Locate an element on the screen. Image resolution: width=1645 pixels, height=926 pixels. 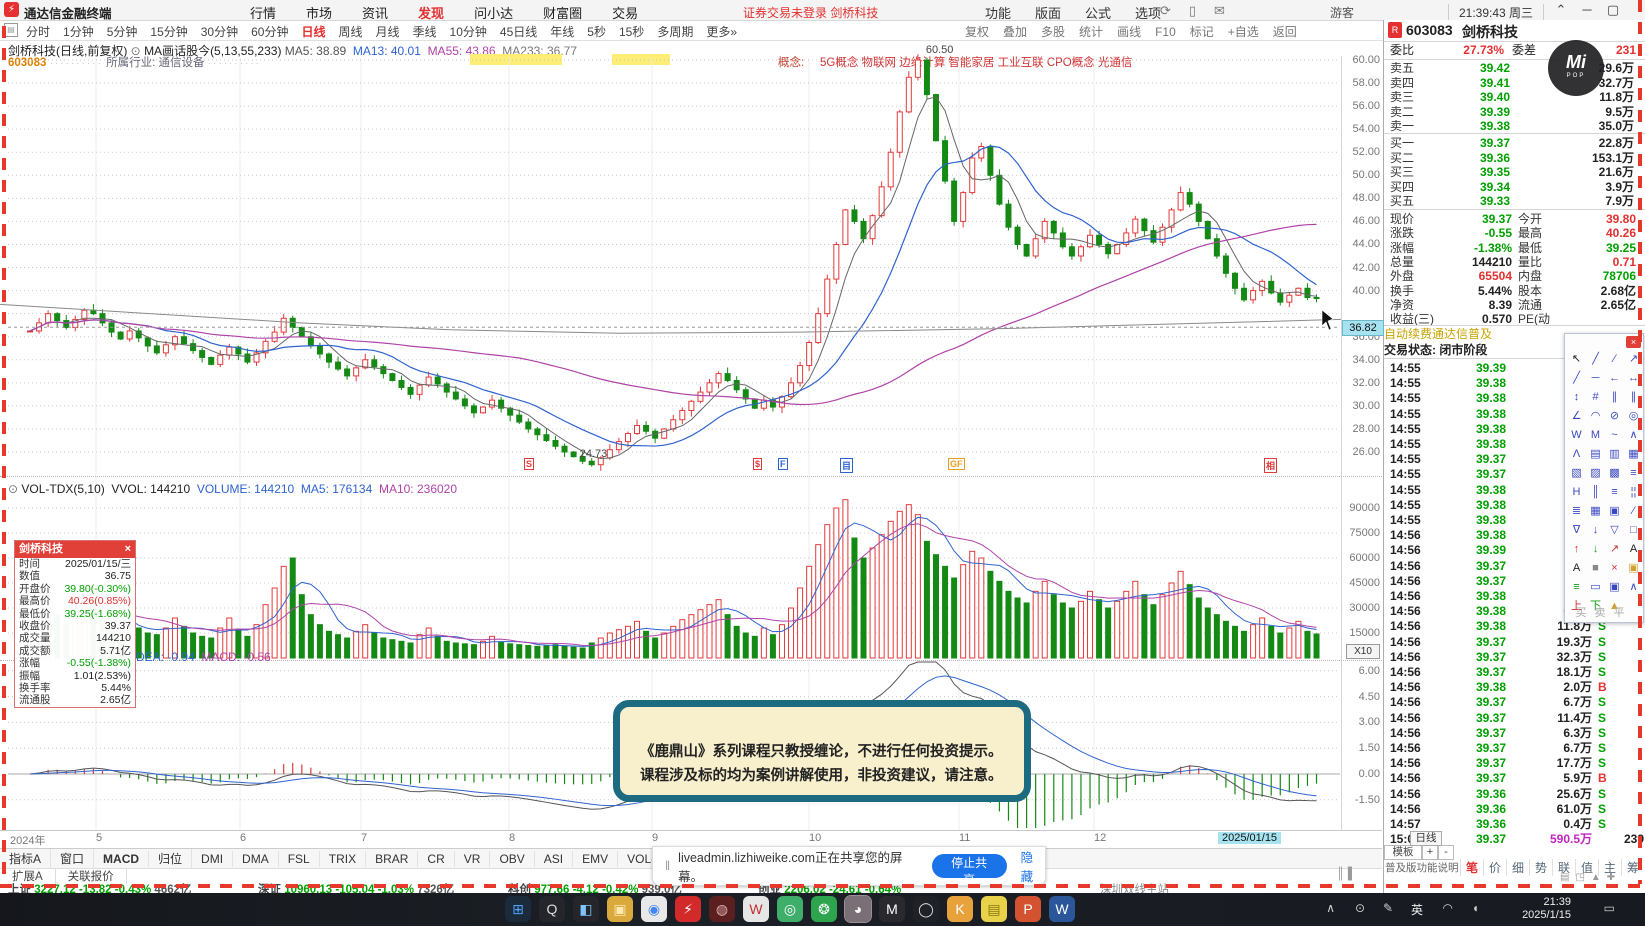
draw-tool-icon: ▦ is located at coordinates (1595, 511).